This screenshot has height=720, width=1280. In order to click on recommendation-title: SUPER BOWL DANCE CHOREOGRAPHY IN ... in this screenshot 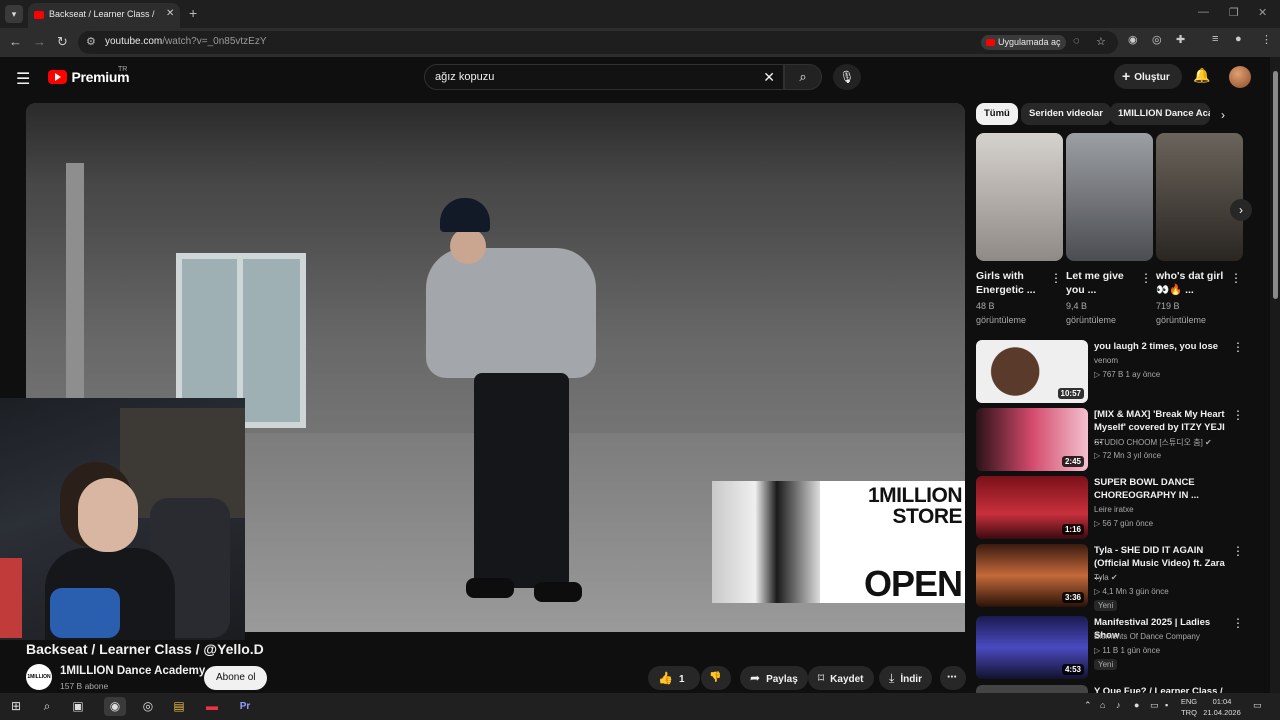, I will do `click(1162, 489)`.